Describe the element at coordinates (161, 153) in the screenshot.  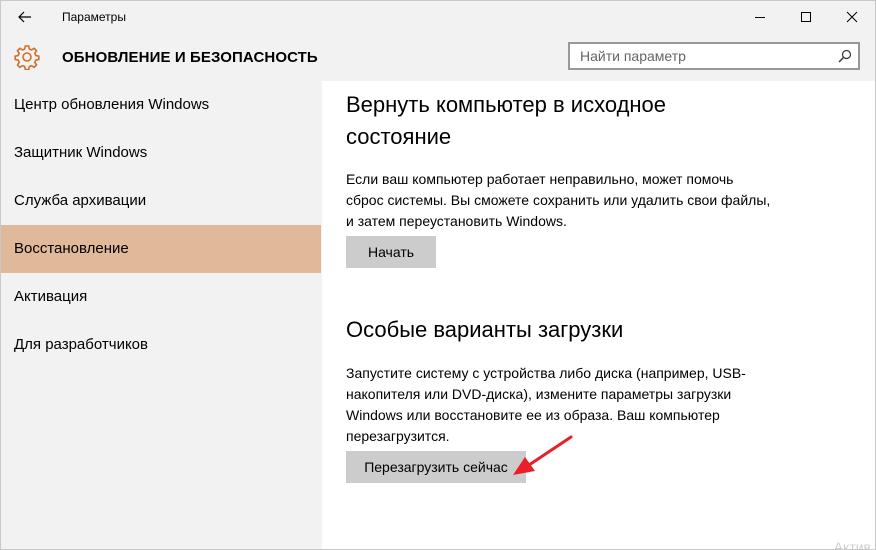
I see `sidebar-item-windows-defender: Защитник Windows` at that location.